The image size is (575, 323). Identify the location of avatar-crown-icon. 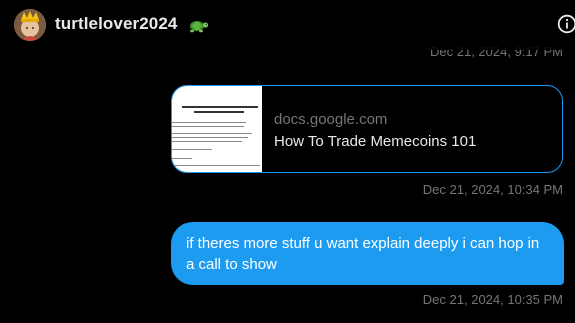
(30, 25).